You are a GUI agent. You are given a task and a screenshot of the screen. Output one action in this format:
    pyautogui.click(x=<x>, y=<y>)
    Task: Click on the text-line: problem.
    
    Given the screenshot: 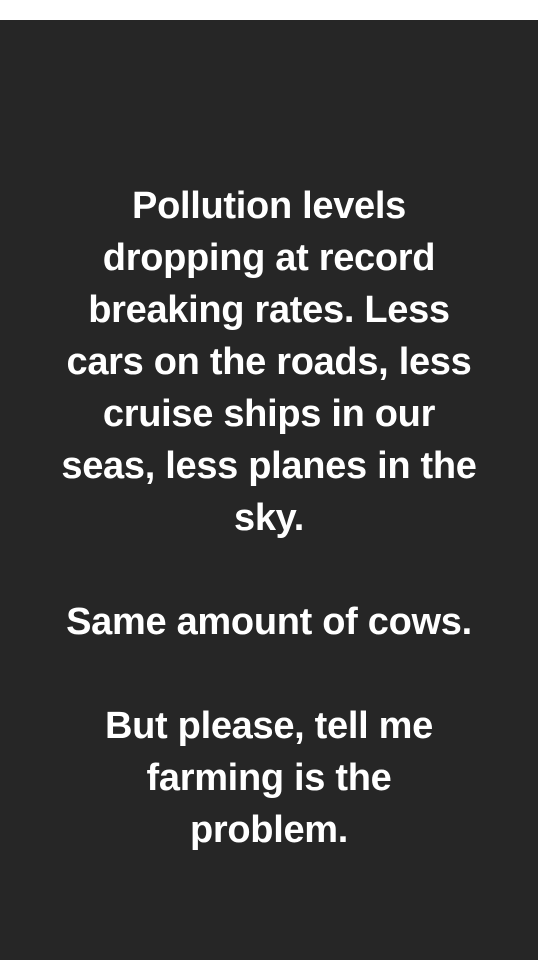 What is the action you would take?
    pyautogui.click(x=269, y=830)
    